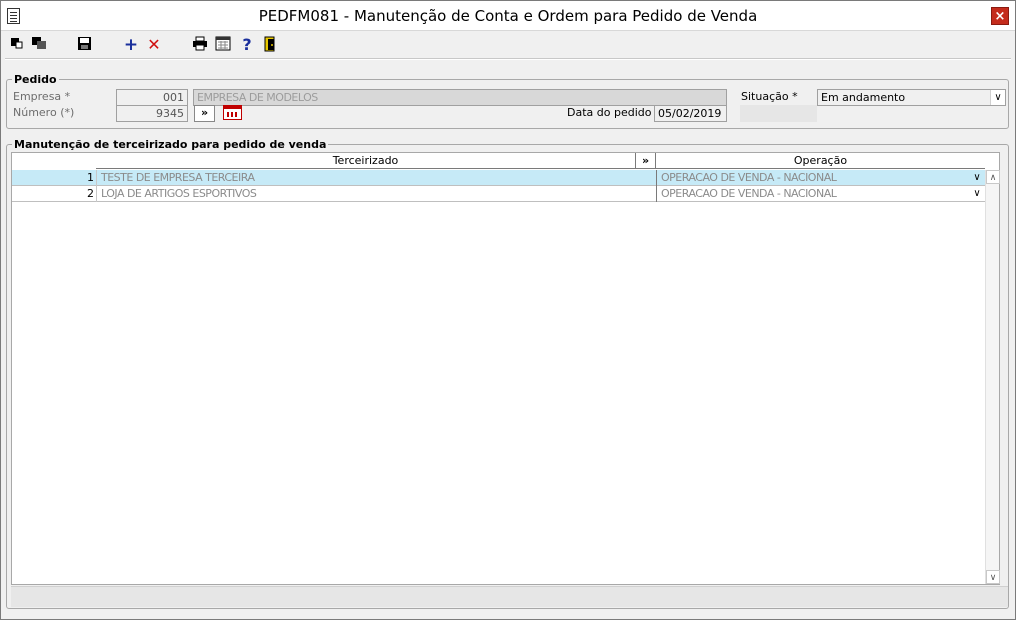  Describe the element at coordinates (778, 113) in the screenshot. I see `situacao-extra-field` at that location.